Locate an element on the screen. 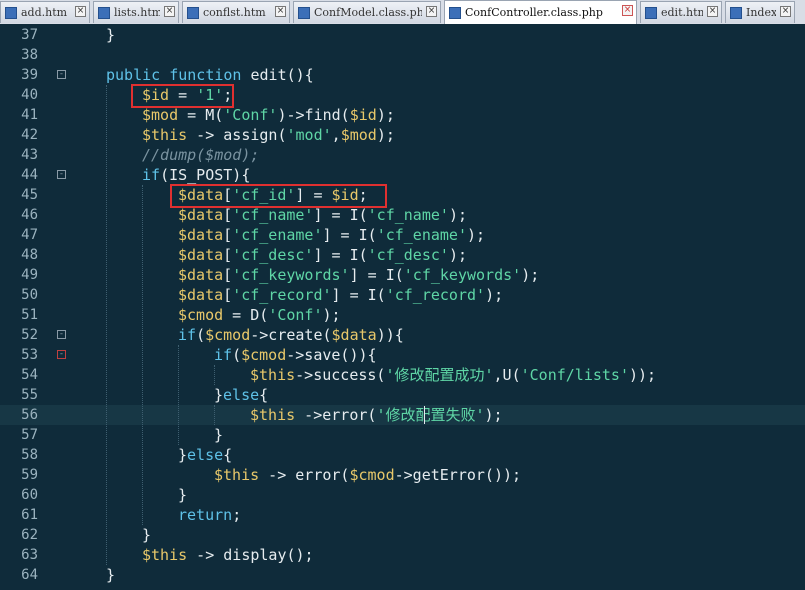  code-text: $mod = M('Conf')->find($id); is located at coordinates (268, 115).